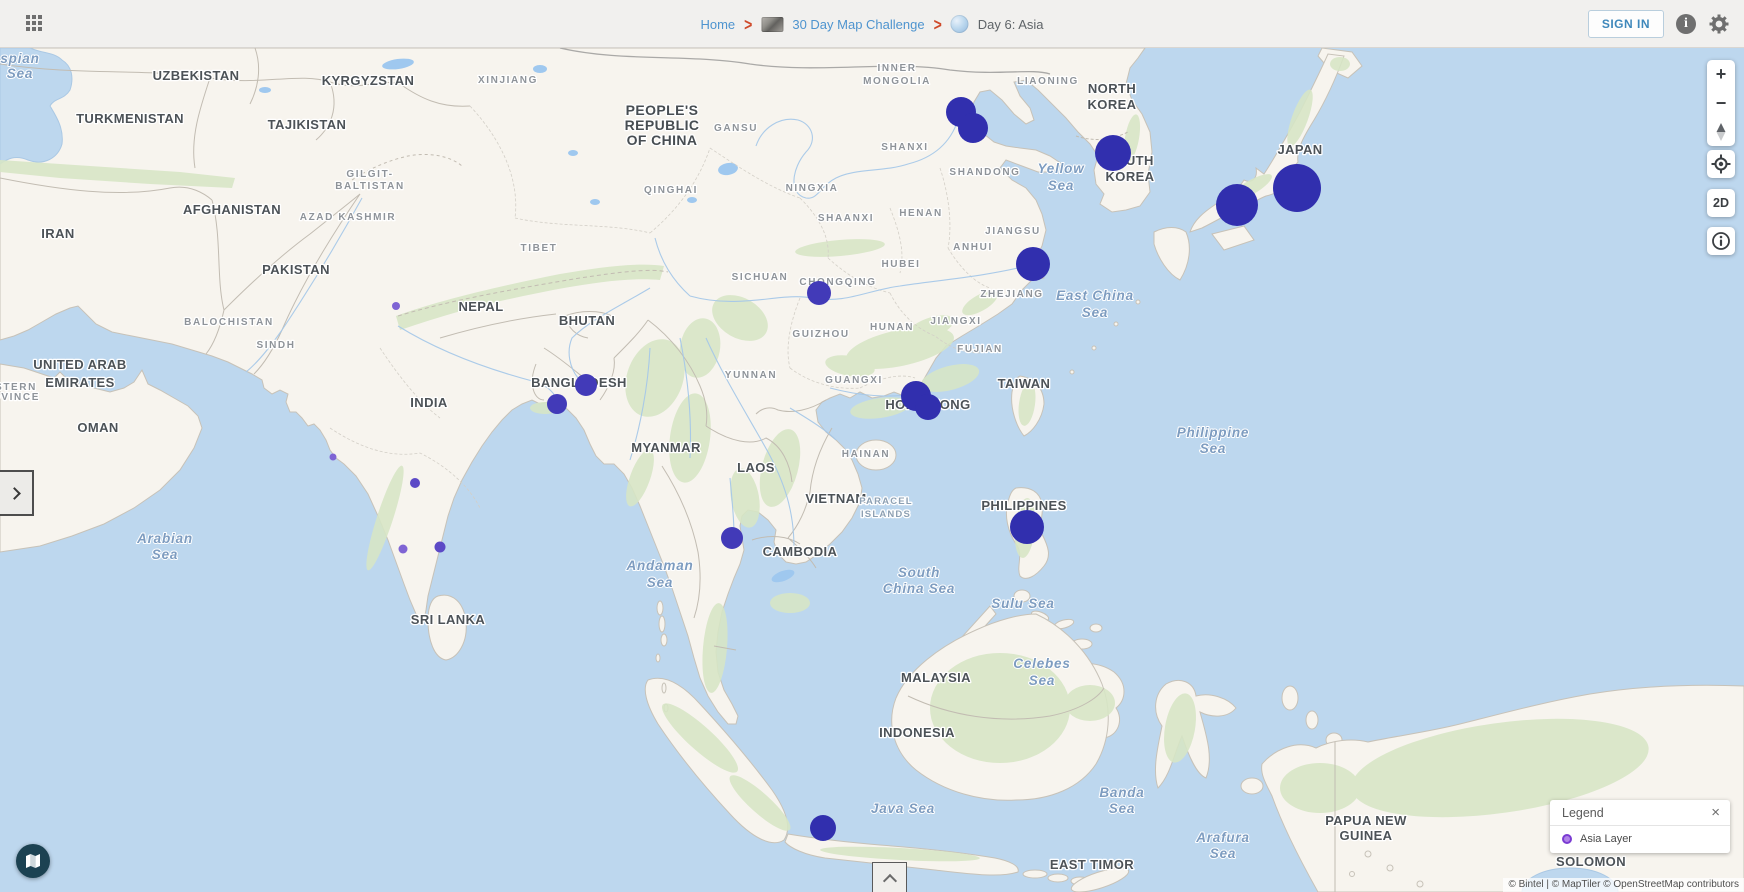 The width and height of the screenshot is (1744, 892). What do you see at coordinates (35, 24) in the screenshot?
I see `app-launcher-icon` at bounding box center [35, 24].